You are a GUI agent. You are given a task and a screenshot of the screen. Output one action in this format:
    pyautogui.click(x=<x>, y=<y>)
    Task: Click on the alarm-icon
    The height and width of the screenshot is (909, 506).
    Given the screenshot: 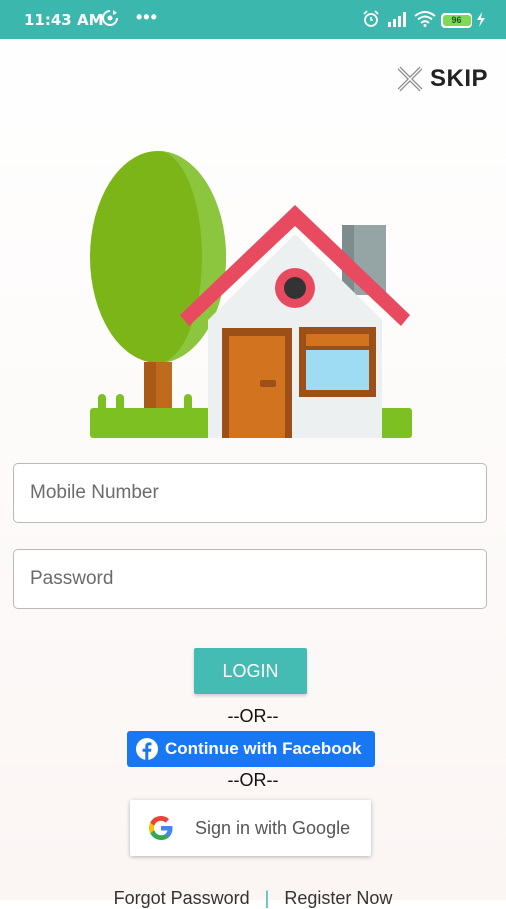 What is the action you would take?
    pyautogui.click(x=371, y=18)
    